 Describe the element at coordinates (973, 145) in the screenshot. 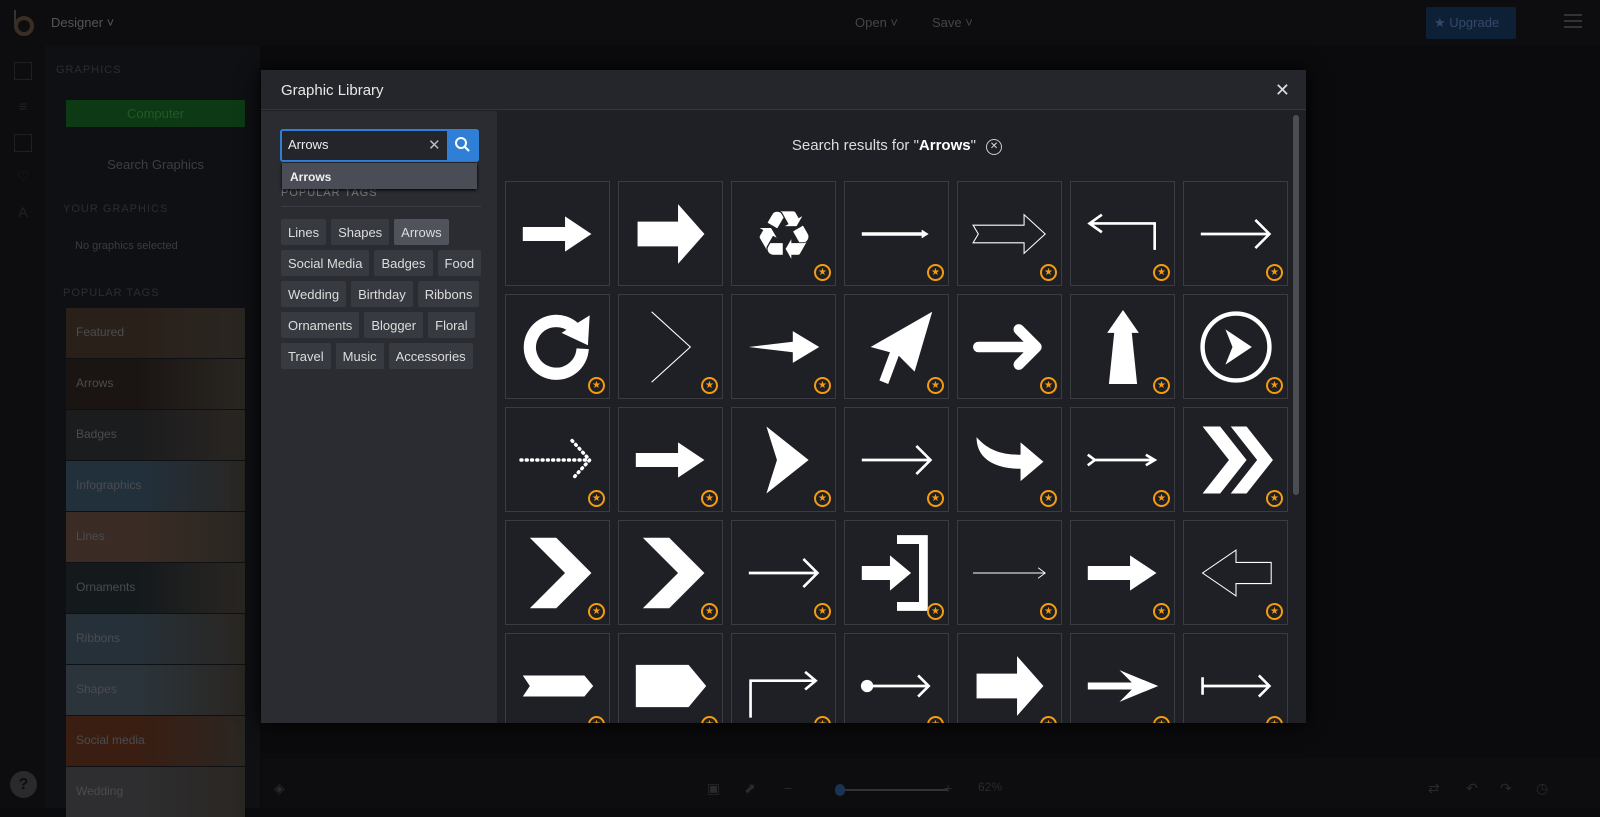

I see `results-suffix: "` at that location.